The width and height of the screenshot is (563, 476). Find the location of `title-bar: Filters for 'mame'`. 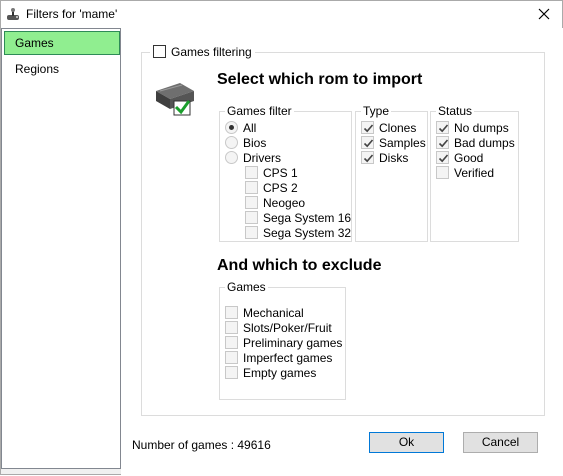

title-bar: Filters for 'mame' is located at coordinates (281, 15).